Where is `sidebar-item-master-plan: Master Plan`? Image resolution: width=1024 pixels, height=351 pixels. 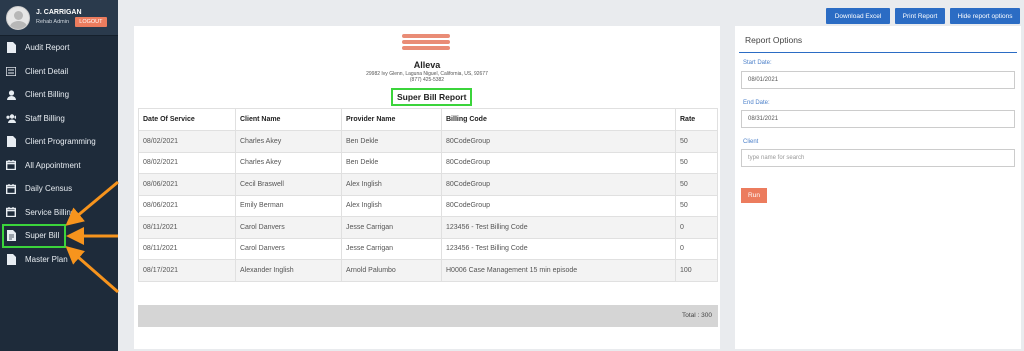
sidebar-item-master-plan: Master Plan is located at coordinates (59, 260).